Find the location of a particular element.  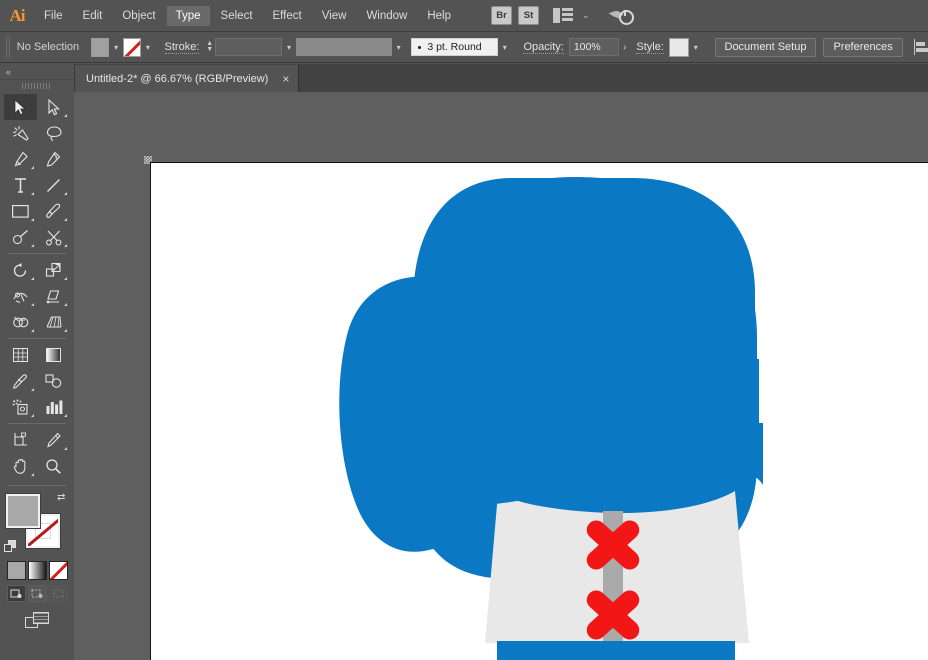

eyedropper-tool is located at coordinates (20, 381).